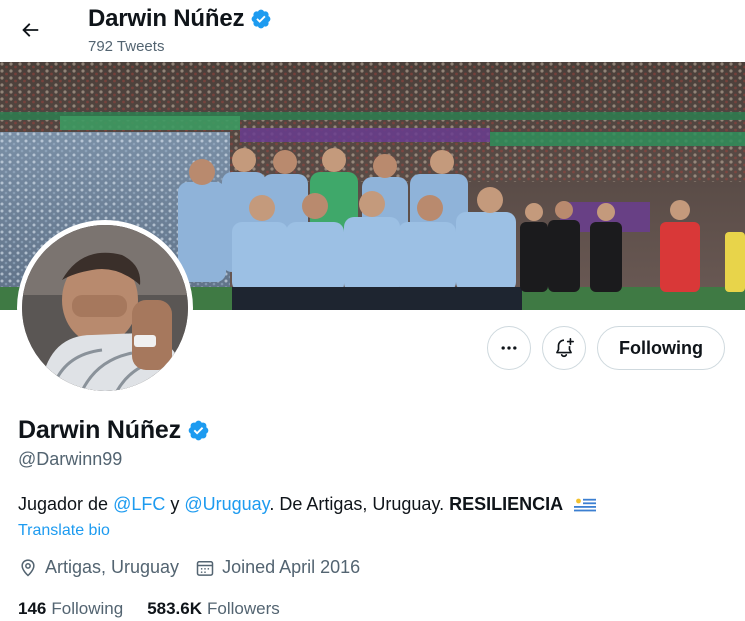  I want to click on followers-label: Followers, so click(243, 608).